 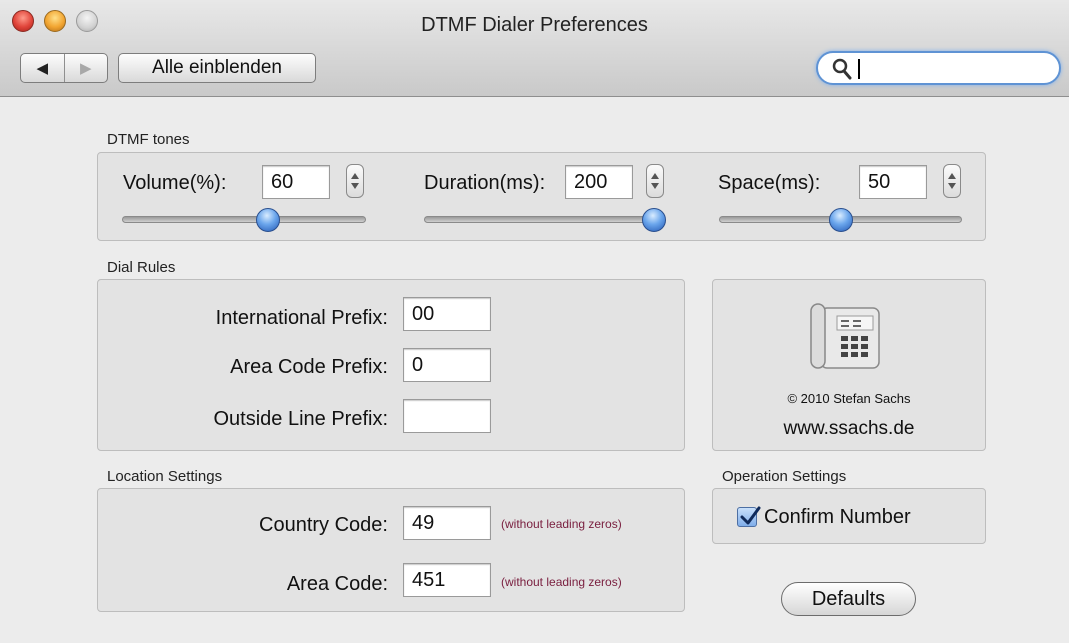 What do you see at coordinates (534, 25) in the screenshot?
I see `window-title: DTMF Dialer Preferences` at bounding box center [534, 25].